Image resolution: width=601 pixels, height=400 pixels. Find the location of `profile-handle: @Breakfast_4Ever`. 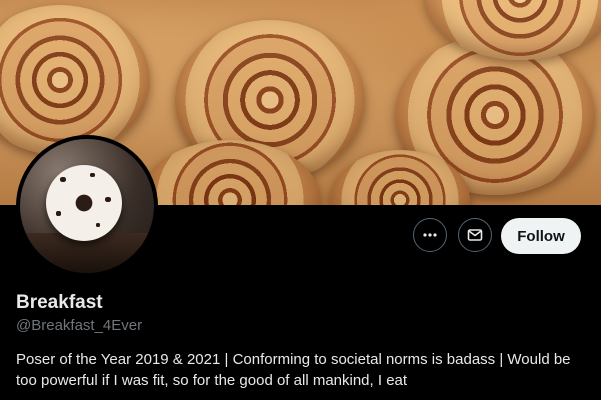

profile-handle: @Breakfast_4Ever is located at coordinates (79, 325).